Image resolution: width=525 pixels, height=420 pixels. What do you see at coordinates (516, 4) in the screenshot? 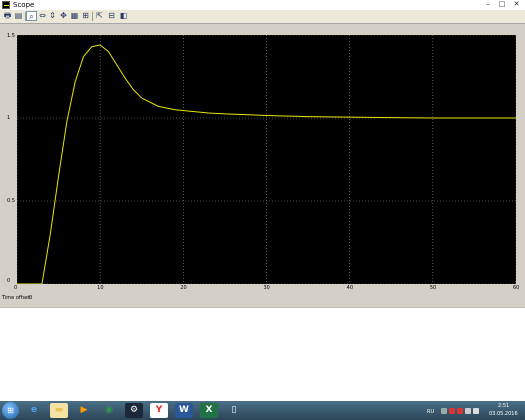
I see `close-button: ✕` at bounding box center [516, 4].